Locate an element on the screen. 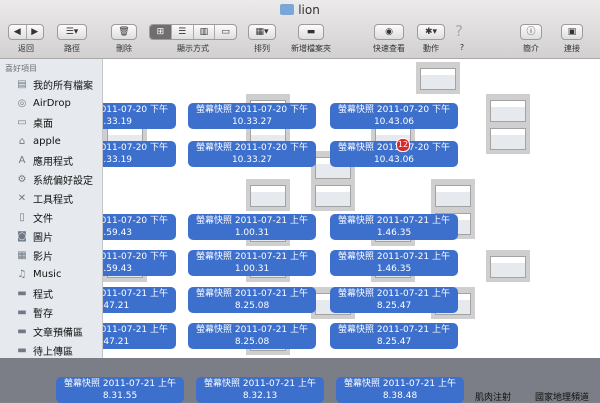  sidebar-item: ⚙ 系統偏好設定 is located at coordinates (51, 179).